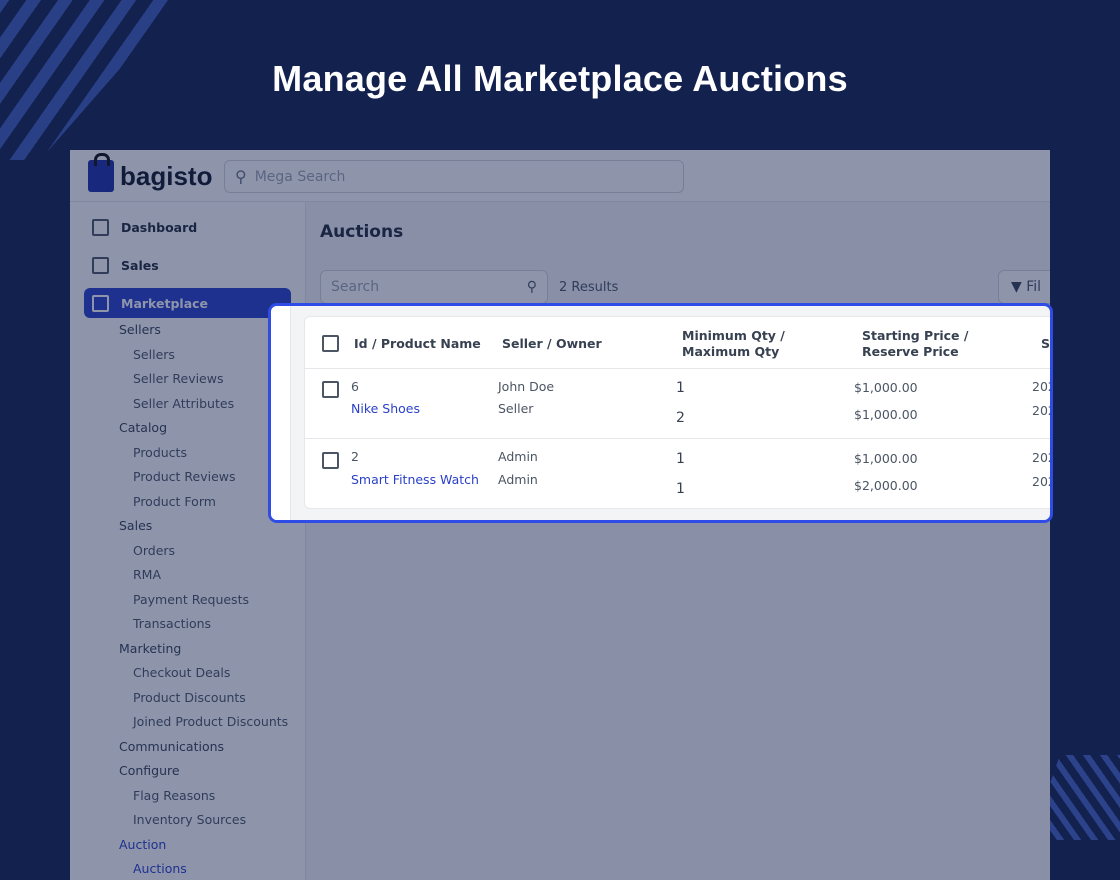  I want to click on sidebar-group-auction: Auction, so click(187, 845).